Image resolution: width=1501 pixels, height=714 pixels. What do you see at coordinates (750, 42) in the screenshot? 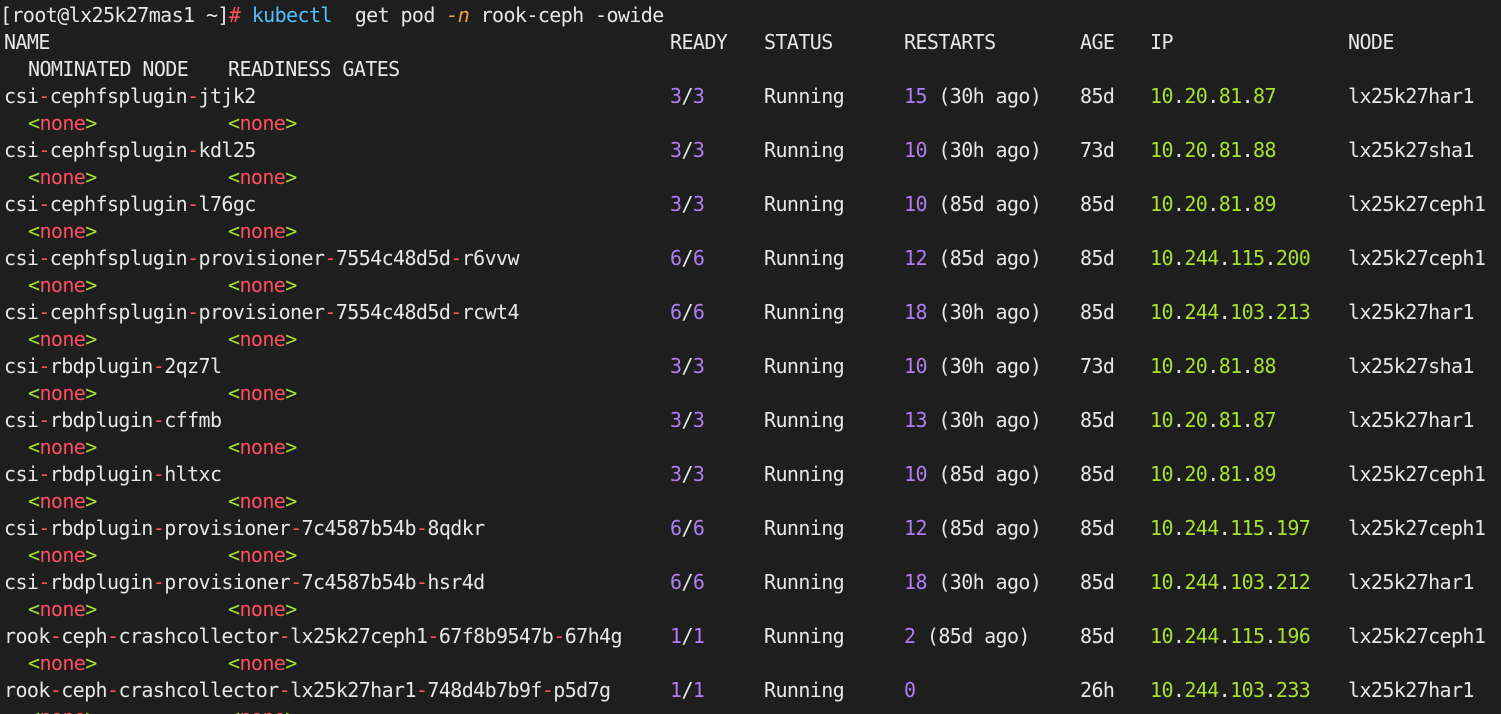
I see `table-header-row: NAME READY STATUS RESTARTS AGE IP NODE` at bounding box center [750, 42].